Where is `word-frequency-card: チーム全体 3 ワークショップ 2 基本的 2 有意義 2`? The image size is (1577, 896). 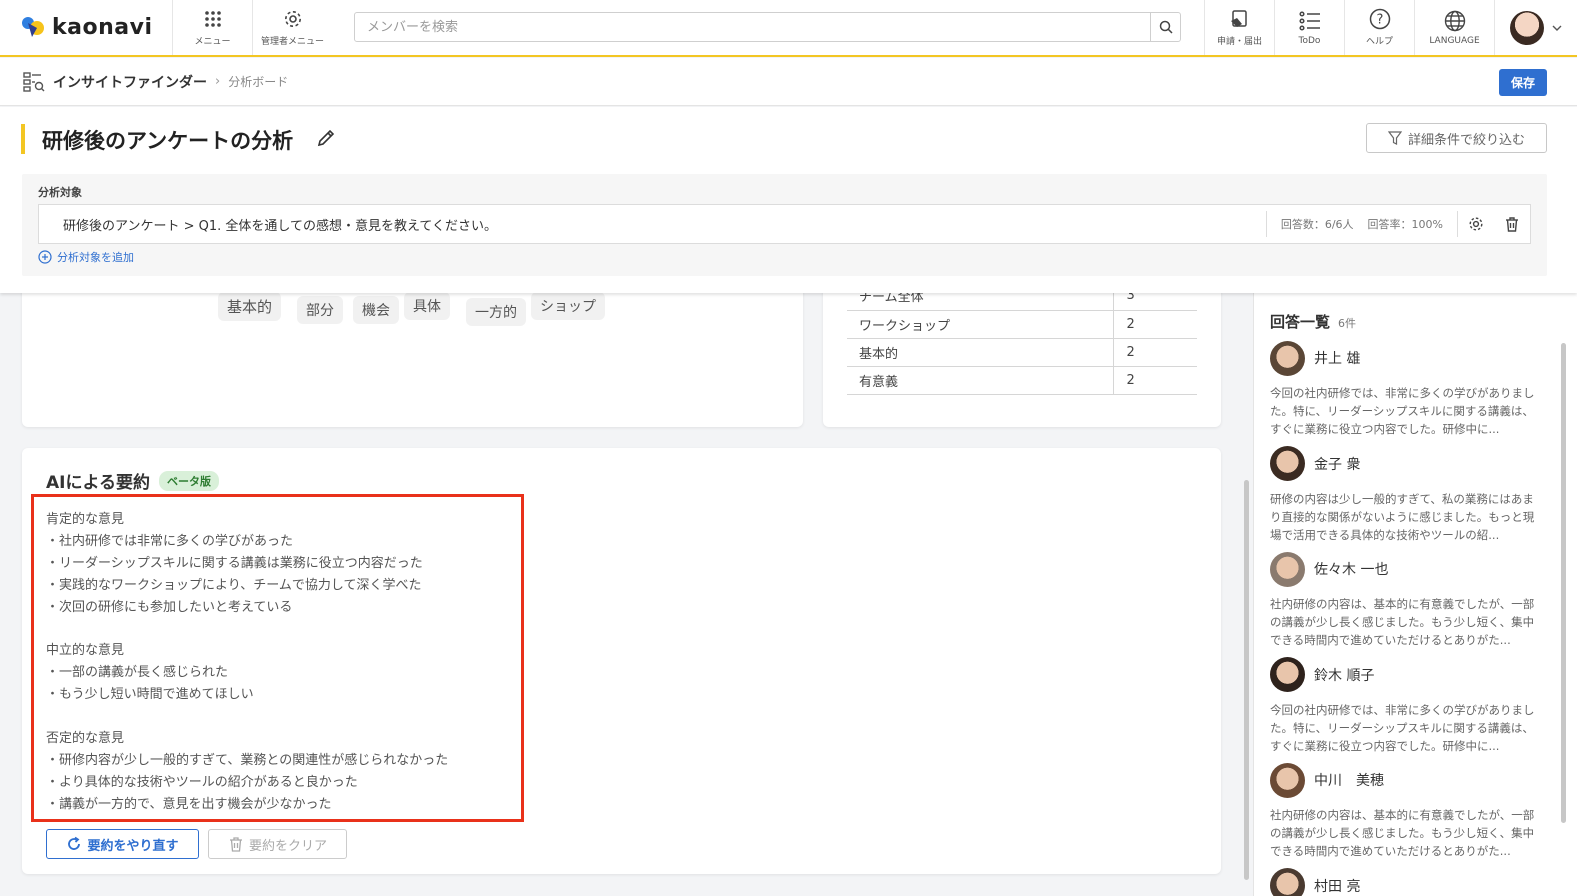
word-frequency-card: チーム全体 3 ワークショップ 2 基本的 2 有意義 2 is located at coordinates (1022, 348).